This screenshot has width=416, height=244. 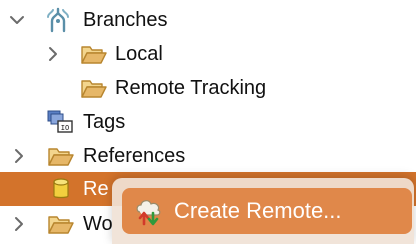 What do you see at coordinates (139, 54) in the screenshot?
I see `tree-item-label: Local` at bounding box center [139, 54].